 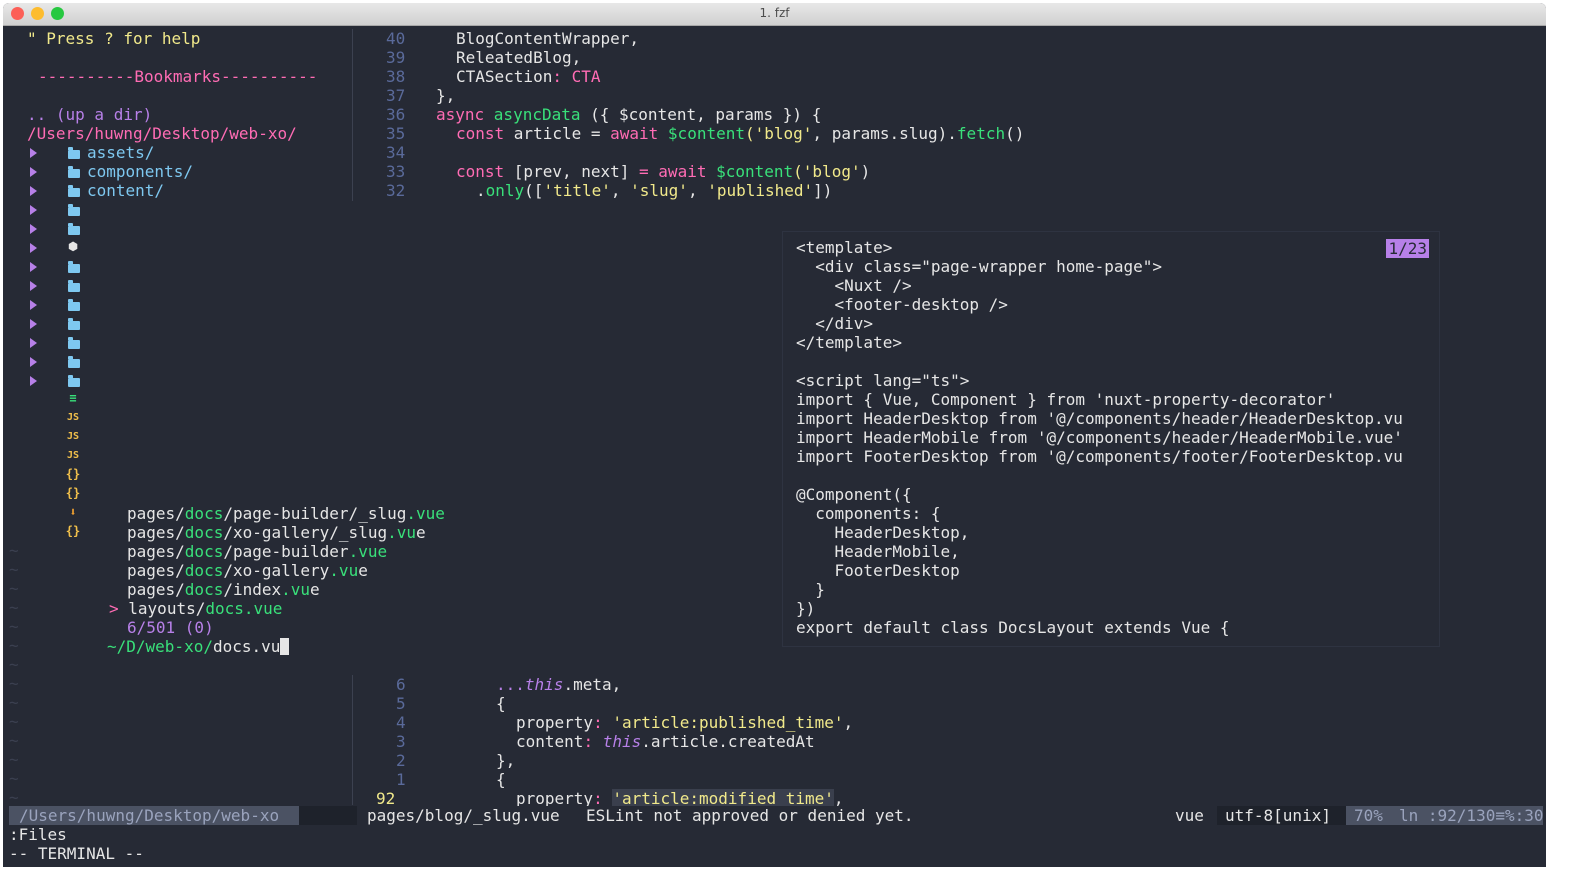 What do you see at coordinates (178, 76) in the screenshot?
I see `nerdtree-bookmarks-header: ----------Bookmarks----------` at bounding box center [178, 76].